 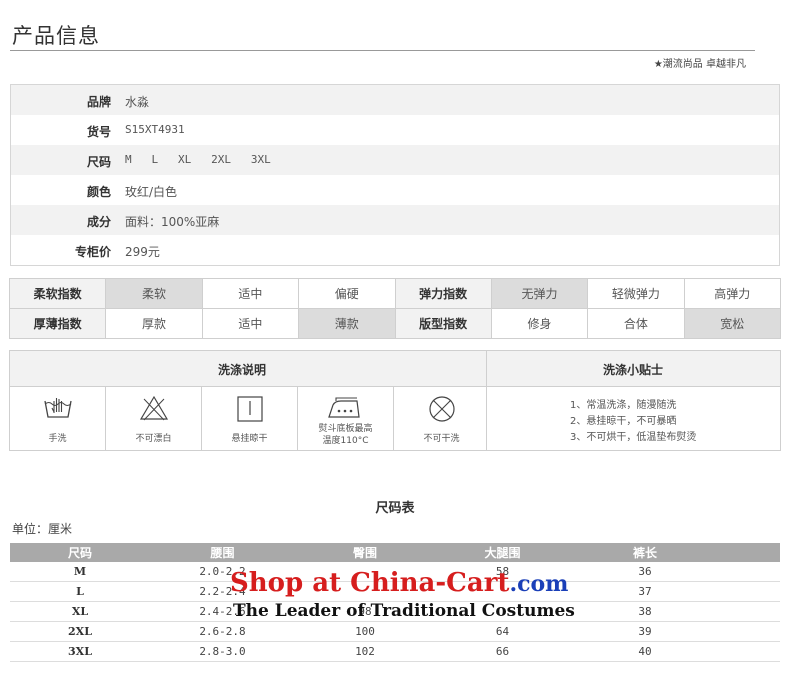 What do you see at coordinates (645, 651) in the screenshot?
I see `size-cell: 40` at bounding box center [645, 651].